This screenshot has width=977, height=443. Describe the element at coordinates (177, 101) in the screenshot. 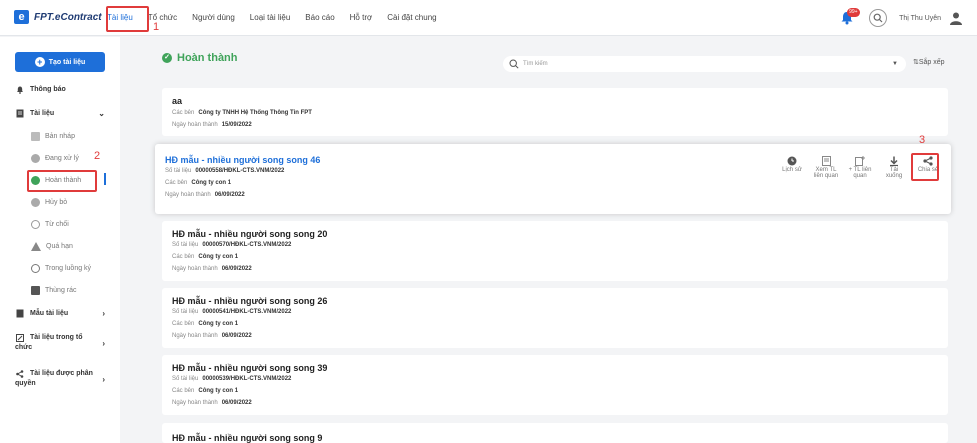

I see `document-title: aa` at that location.